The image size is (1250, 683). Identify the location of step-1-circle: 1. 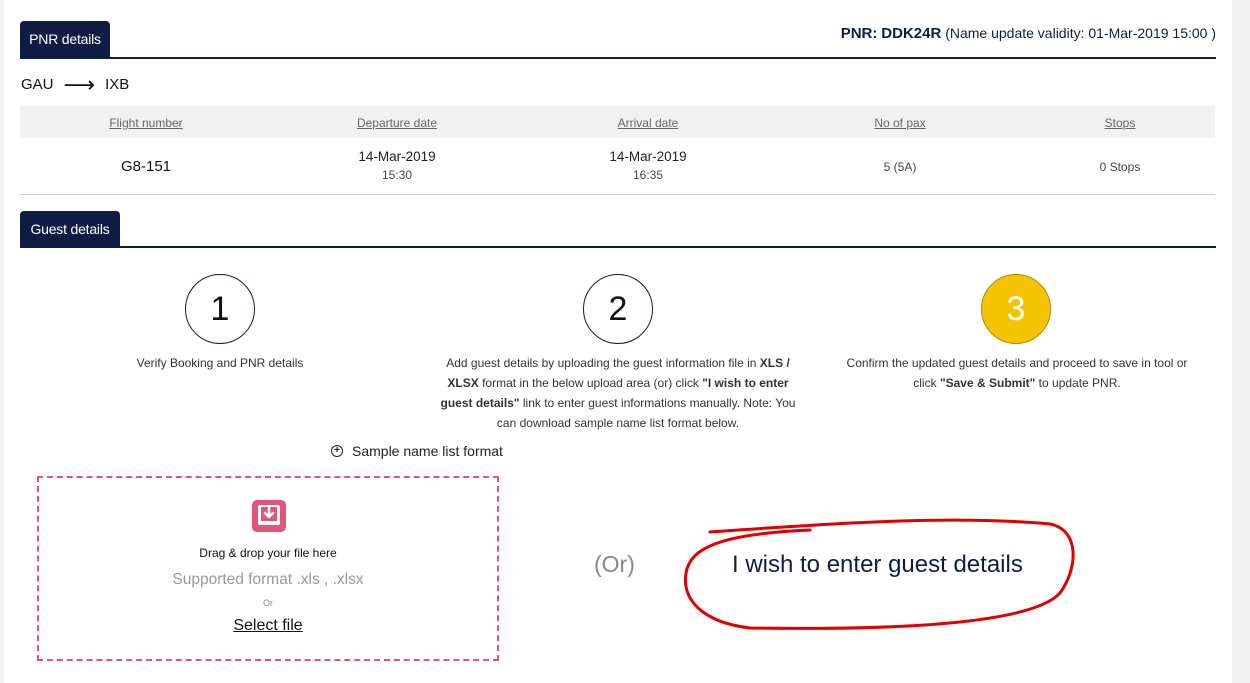
(220, 309).